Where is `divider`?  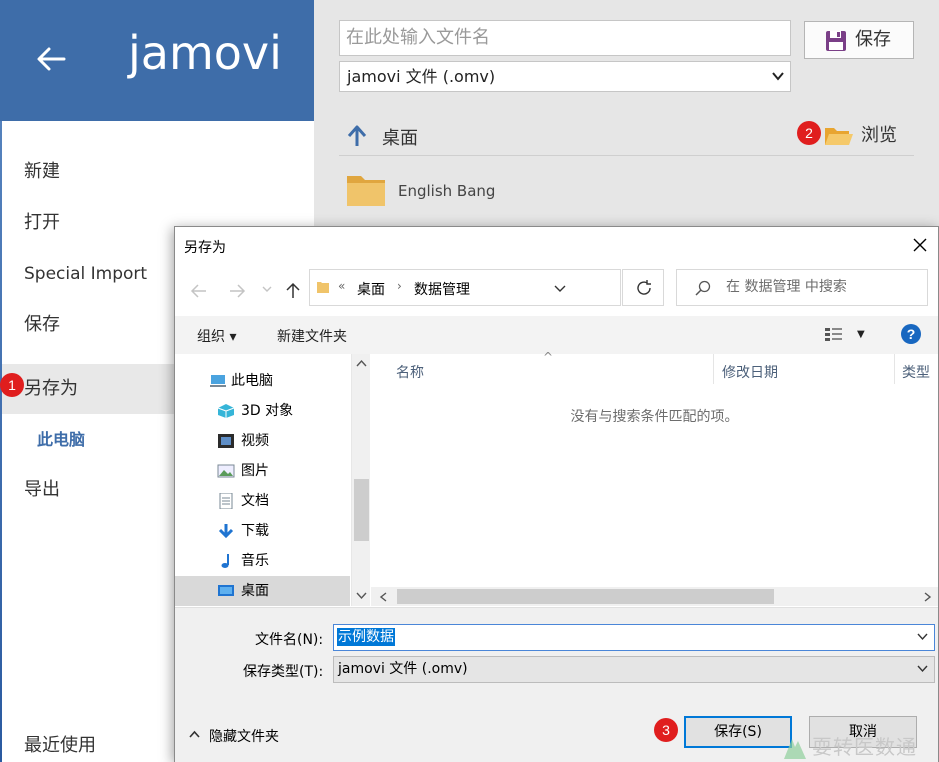 divider is located at coordinates (626, 155).